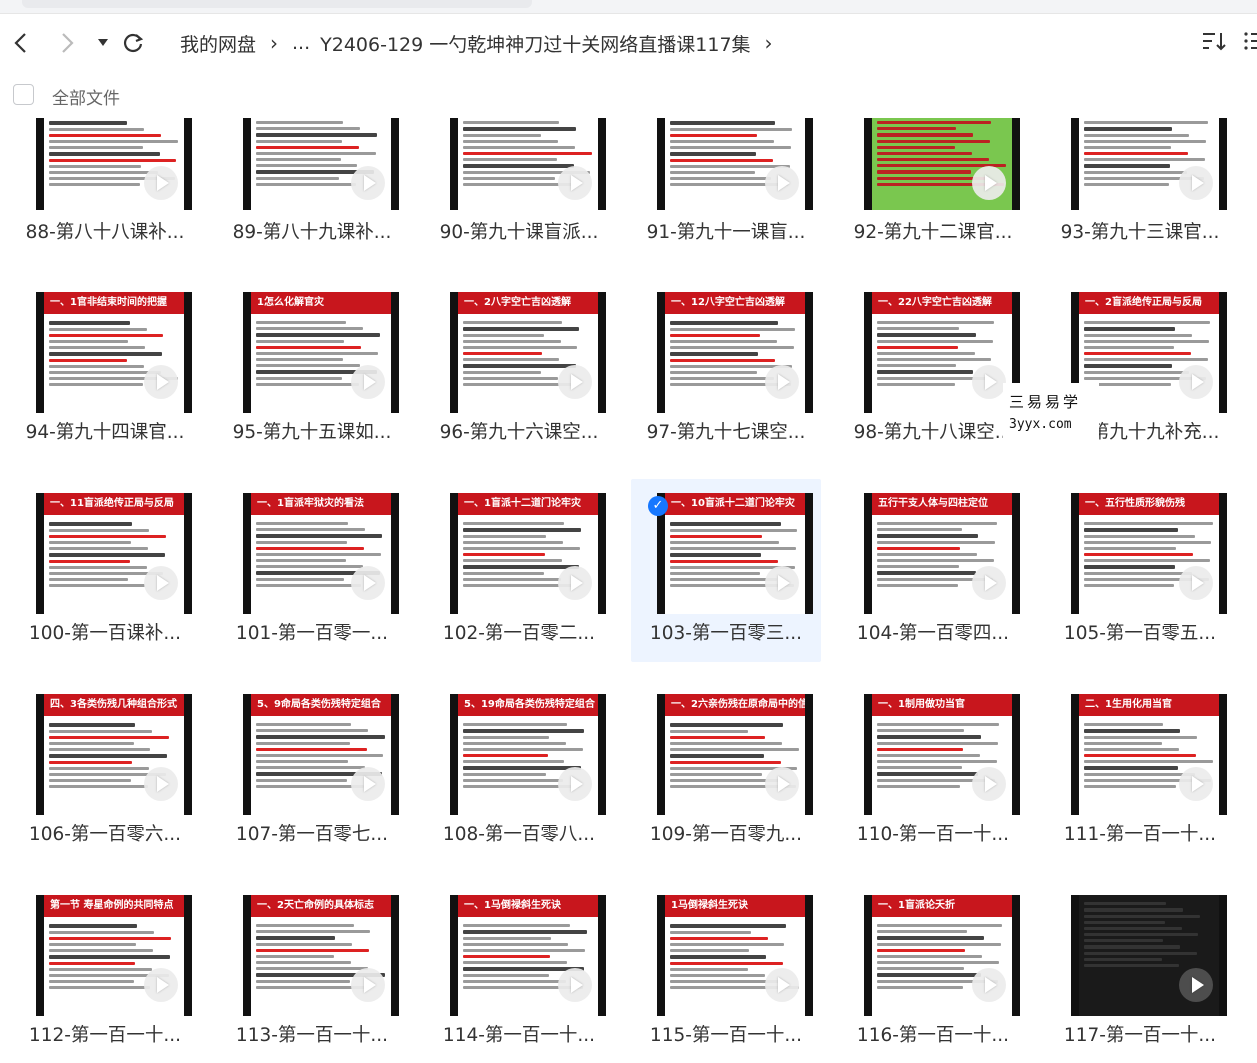 This screenshot has width=1257, height=1063. I want to click on video-thumbnail: 一、22八字空亡吉凶透解, so click(942, 352).